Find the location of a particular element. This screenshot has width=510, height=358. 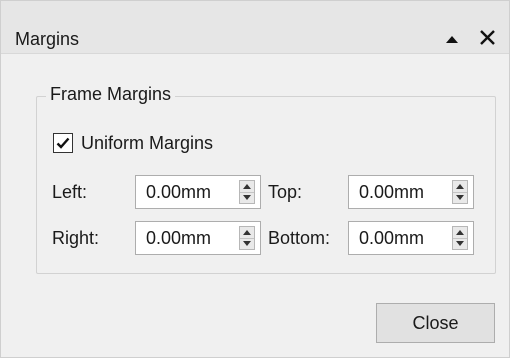

uniform-margins-checkbox is located at coordinates (63, 143).